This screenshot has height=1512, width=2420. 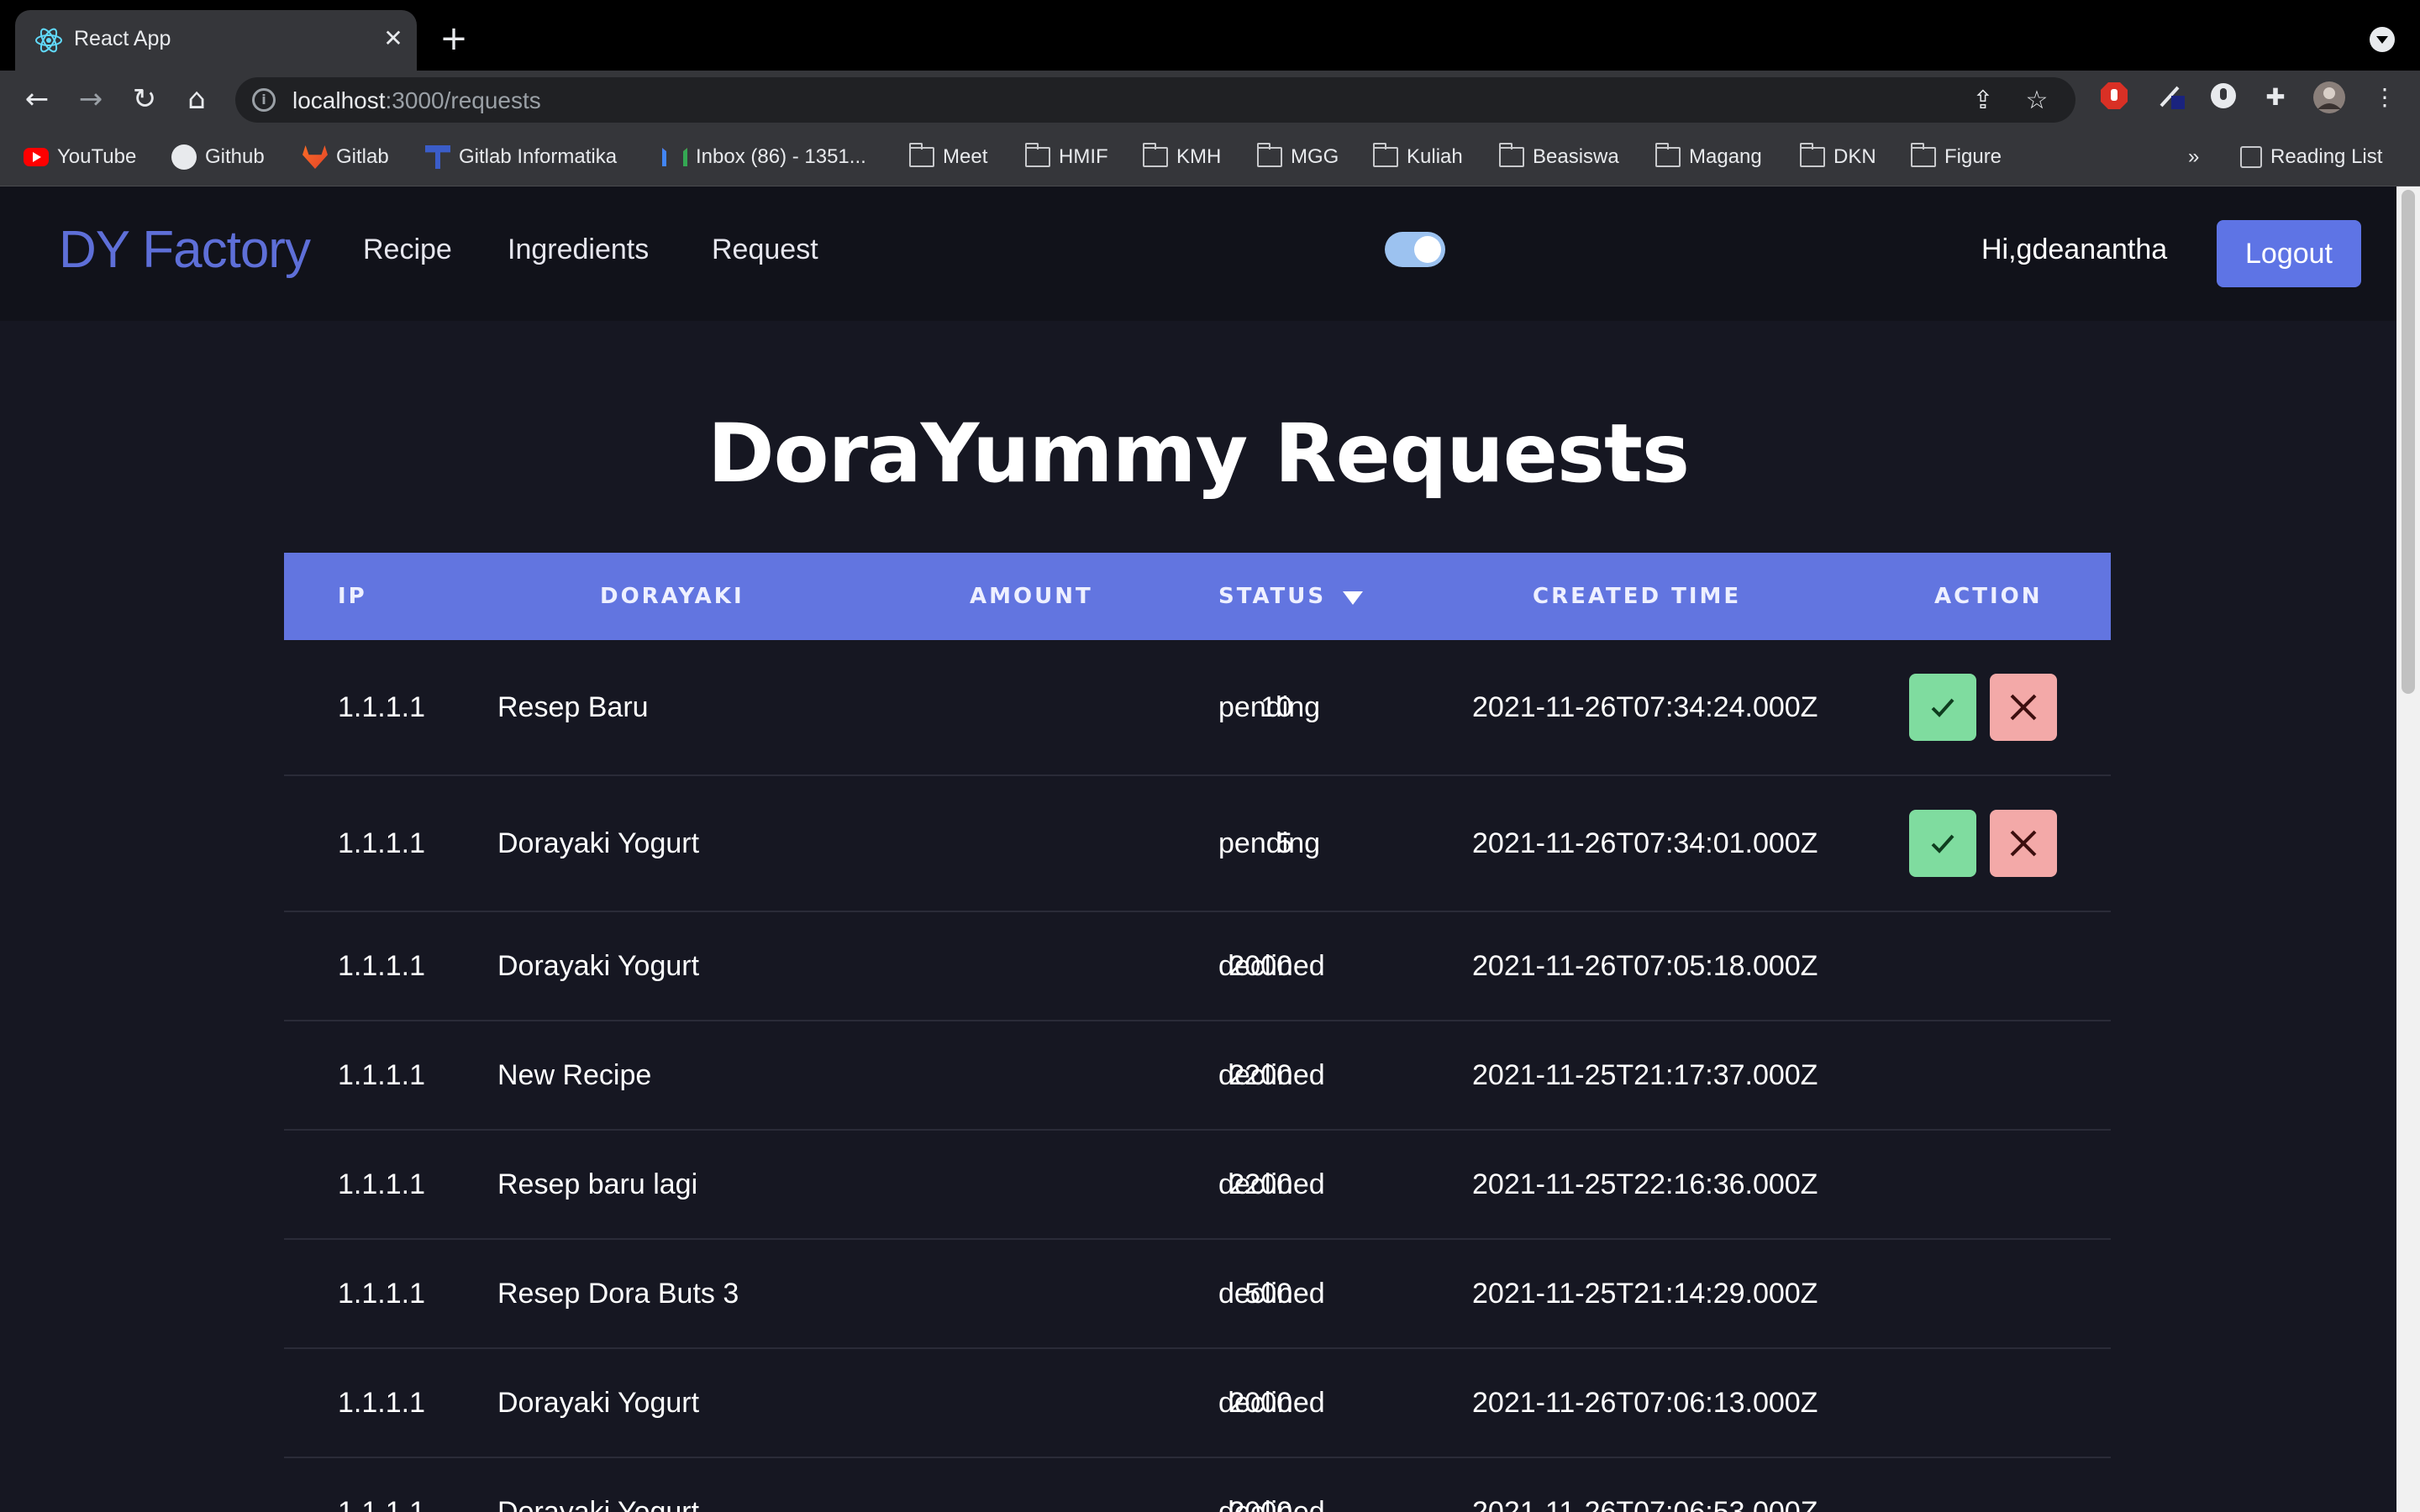 I want to click on extensions-puzzle-icon: ✚, so click(x=2275, y=97).